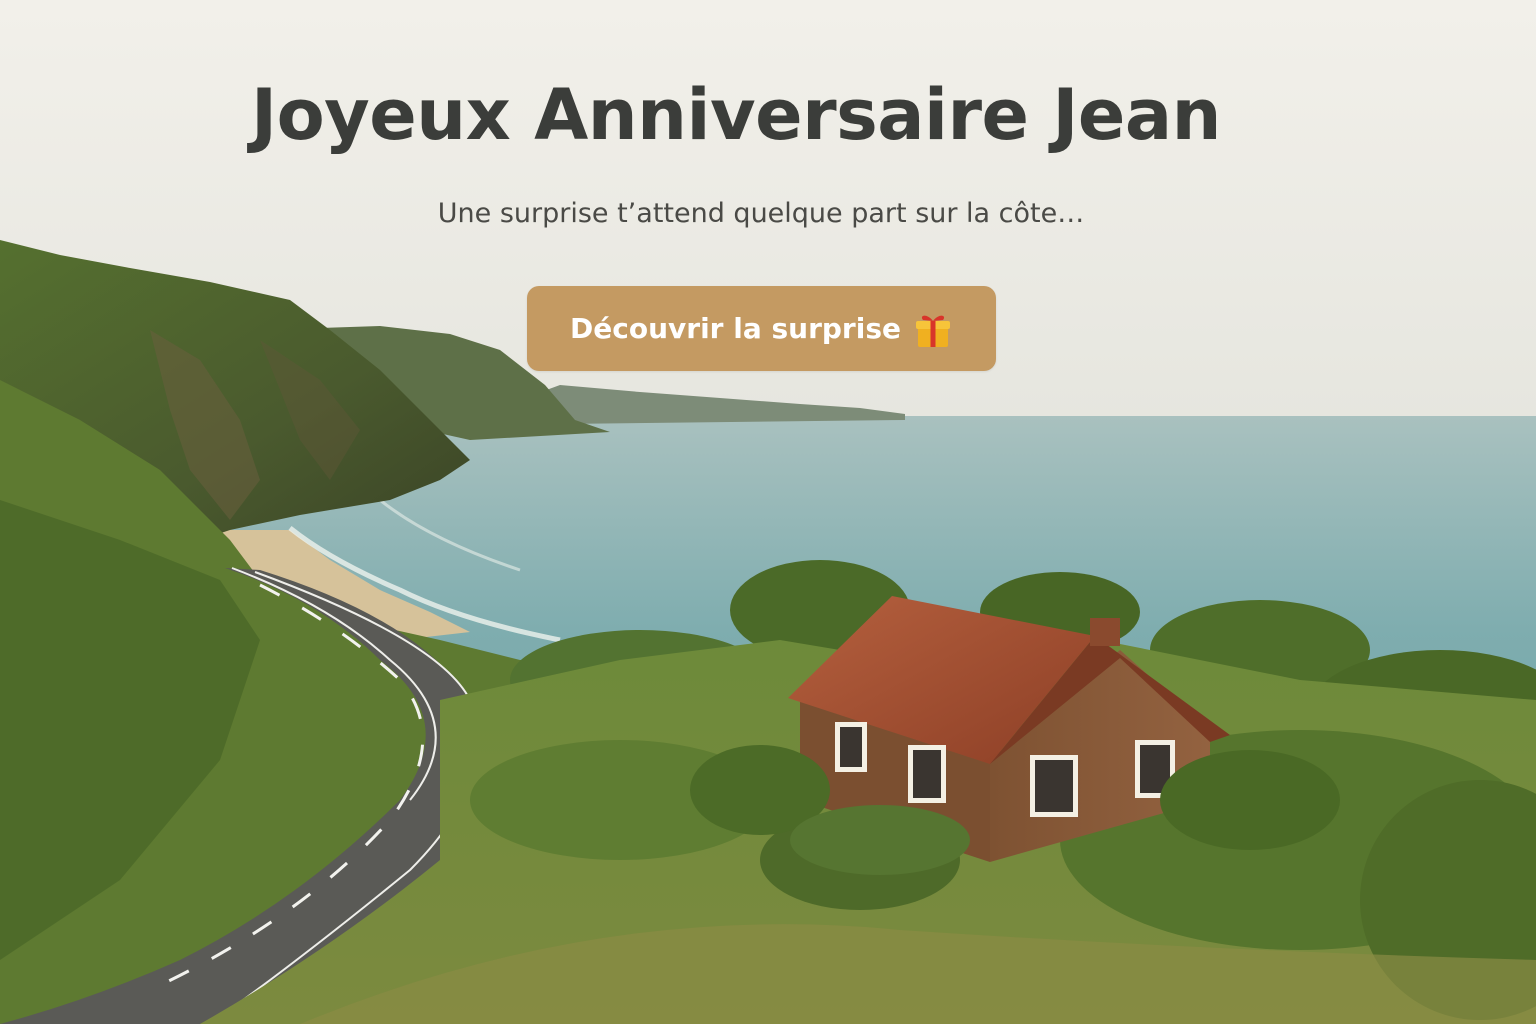 This screenshot has width=1536, height=1024. What do you see at coordinates (932, 331) in the screenshot?
I see `gift-icon` at bounding box center [932, 331].